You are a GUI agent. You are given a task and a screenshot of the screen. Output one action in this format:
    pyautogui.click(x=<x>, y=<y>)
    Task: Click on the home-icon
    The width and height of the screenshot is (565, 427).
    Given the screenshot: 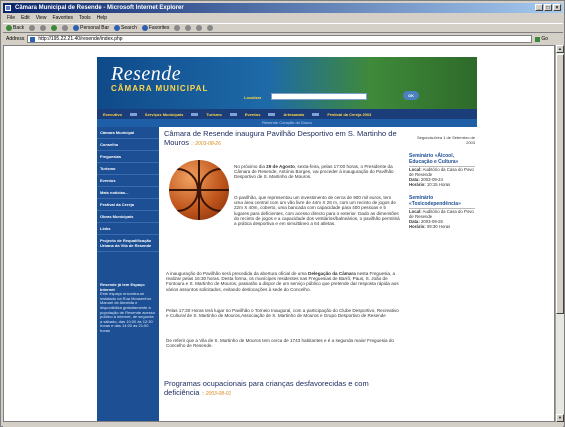 What is the action you would take?
    pyautogui.click(x=65, y=28)
    